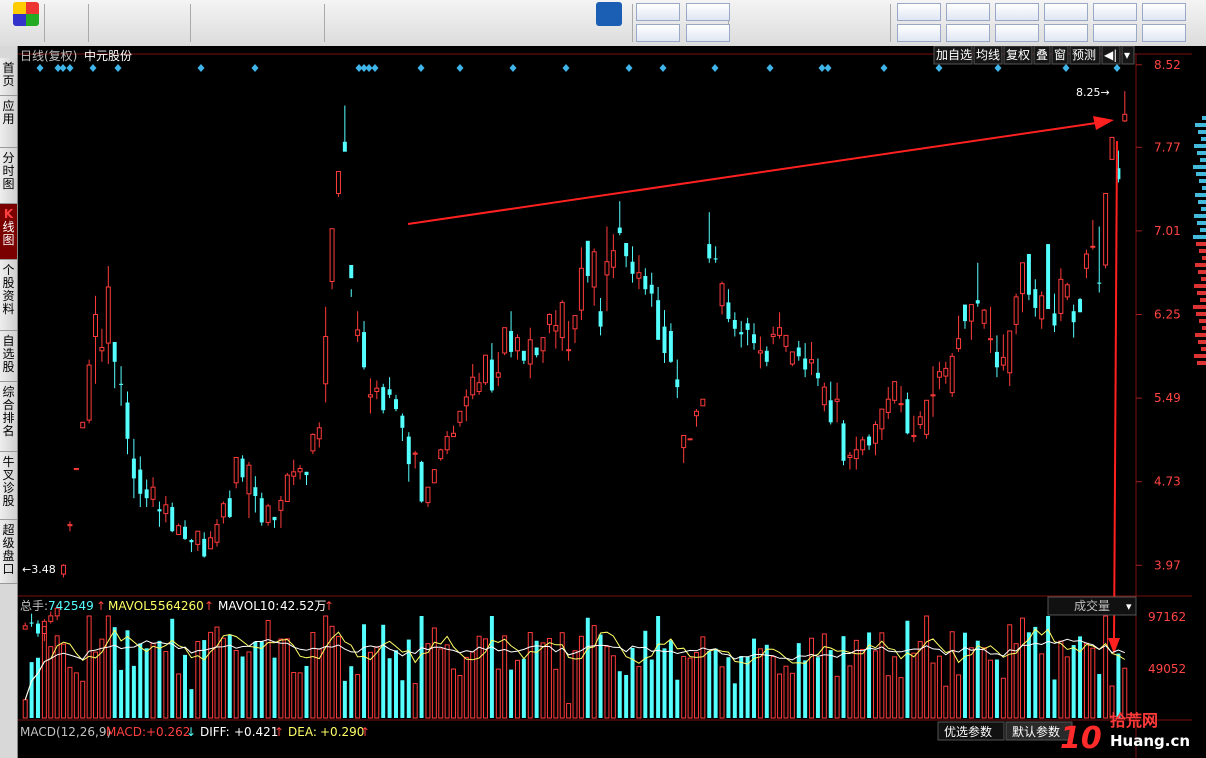  What do you see at coordinates (8, 232) in the screenshot?
I see `sidebar-tab-3: K线图` at bounding box center [8, 232].